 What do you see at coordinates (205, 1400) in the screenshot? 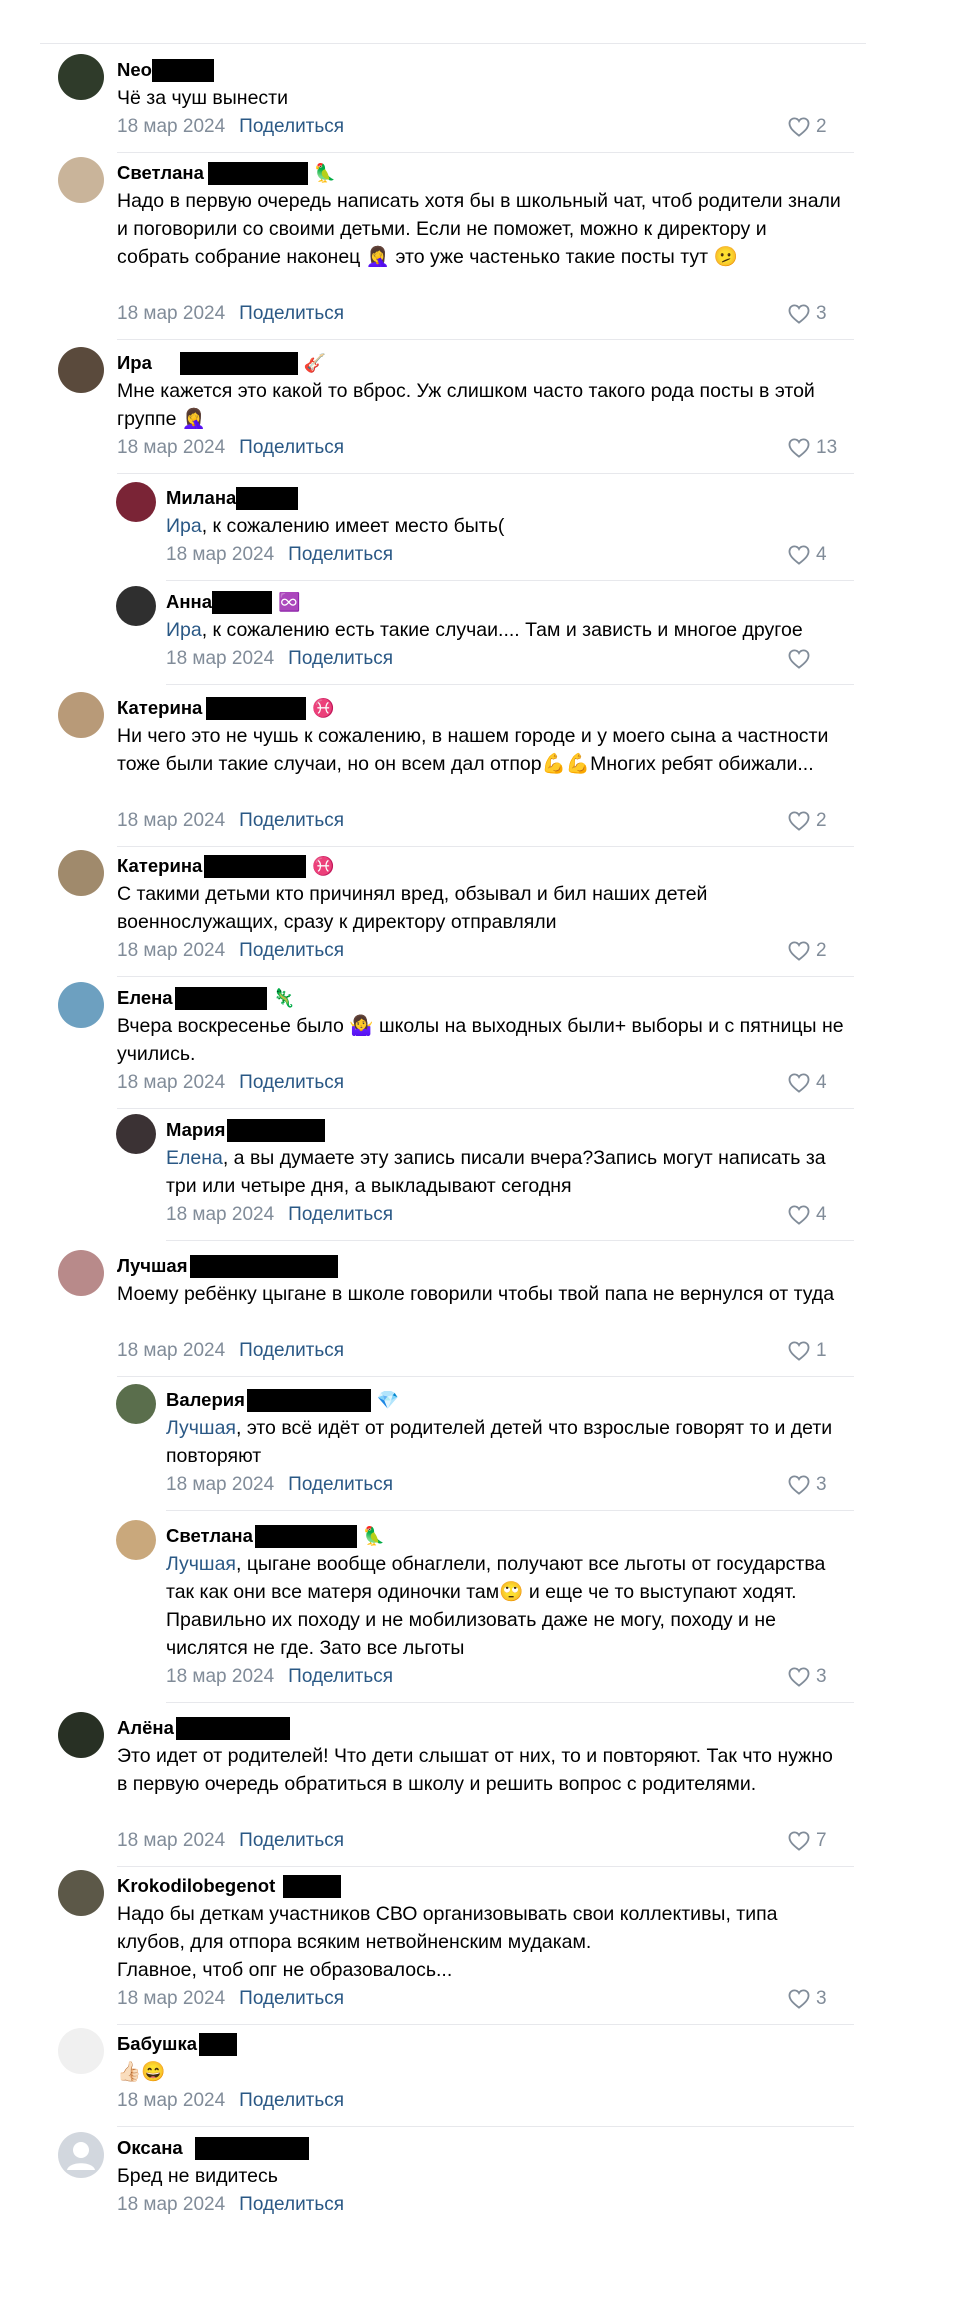
I see `author-name: Валерия` at bounding box center [205, 1400].